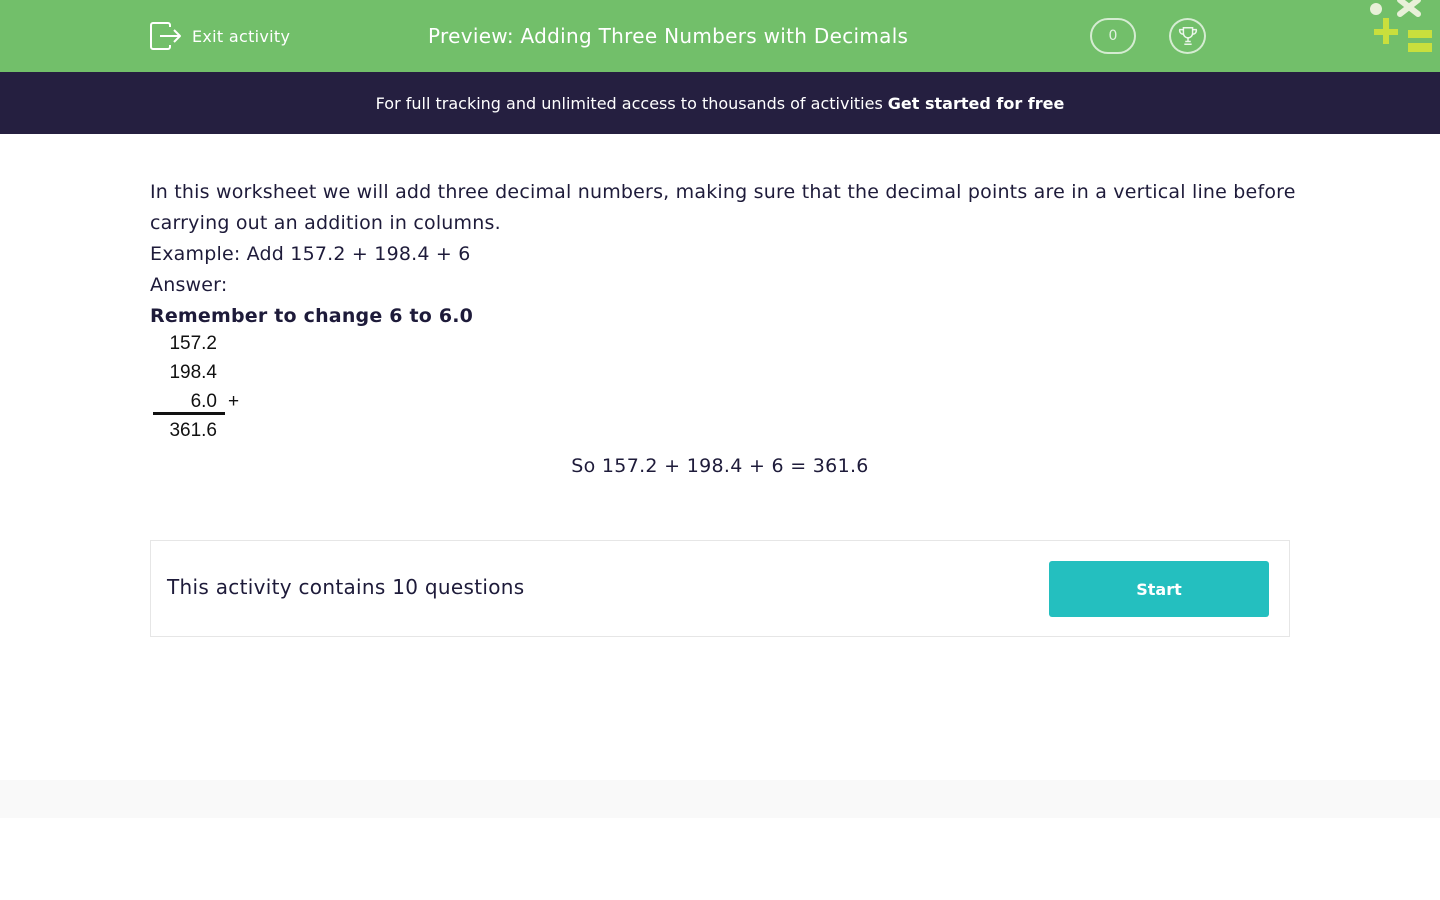  I want to click on answer-label: Answer:, so click(189, 285).